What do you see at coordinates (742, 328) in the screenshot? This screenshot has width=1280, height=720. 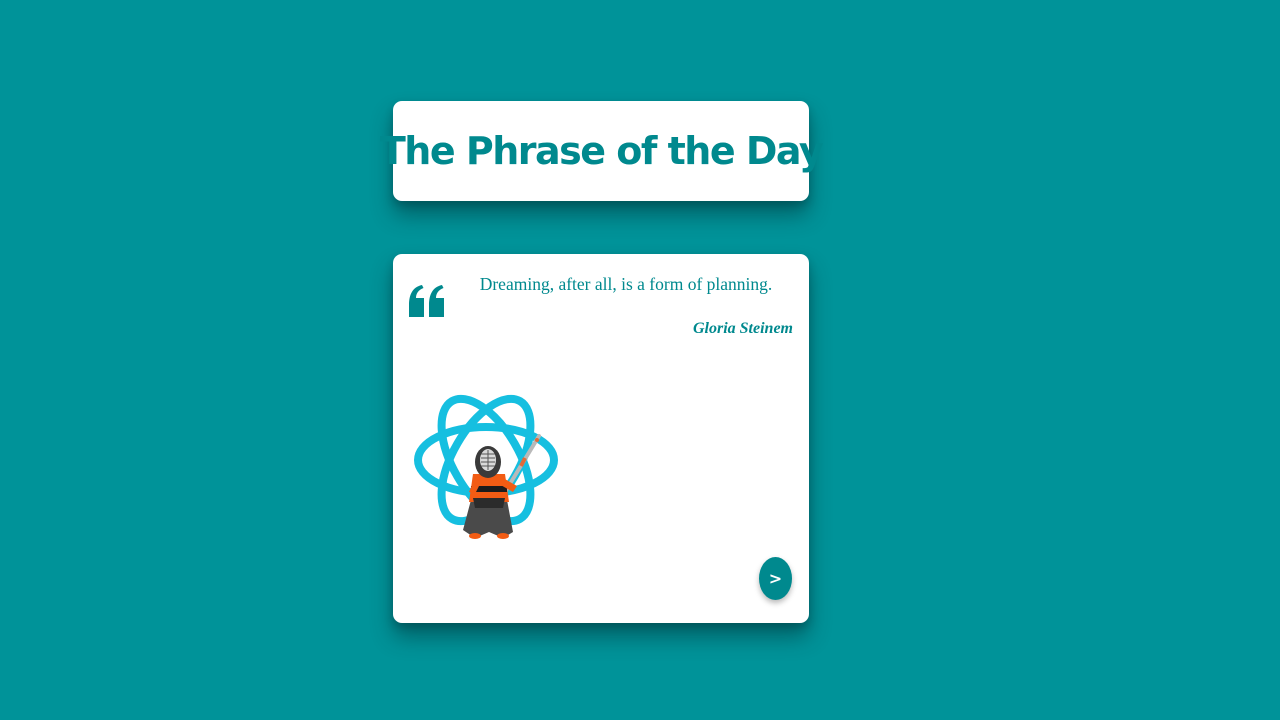 I see `quote-author: Gloria Steinem` at bounding box center [742, 328].